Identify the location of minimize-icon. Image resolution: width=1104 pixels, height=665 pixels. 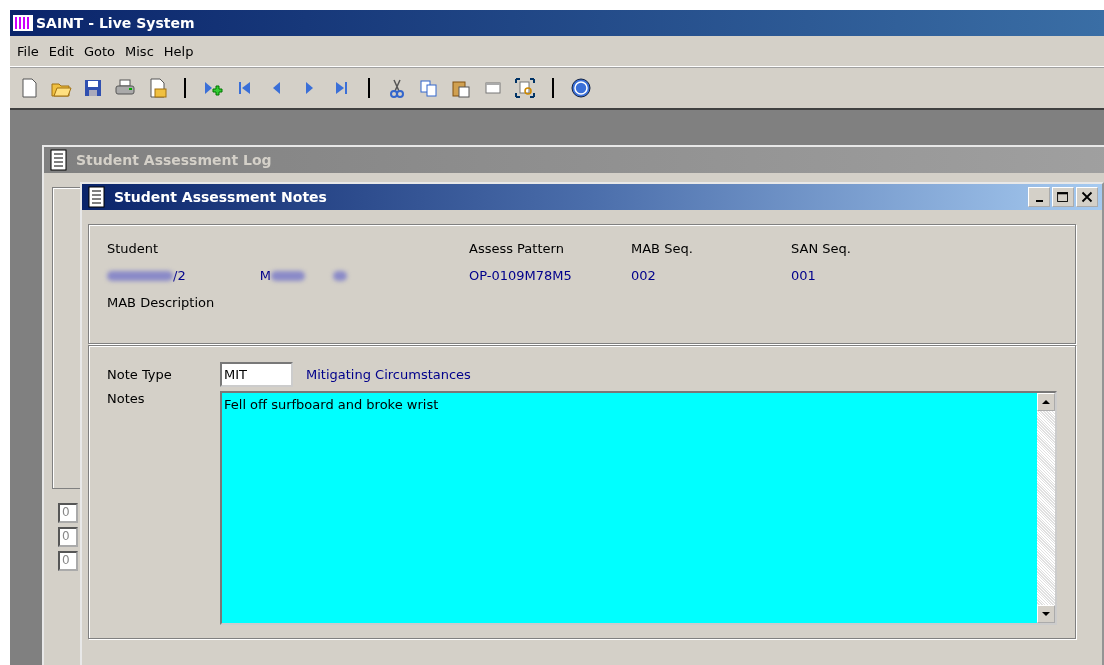
(1039, 201).